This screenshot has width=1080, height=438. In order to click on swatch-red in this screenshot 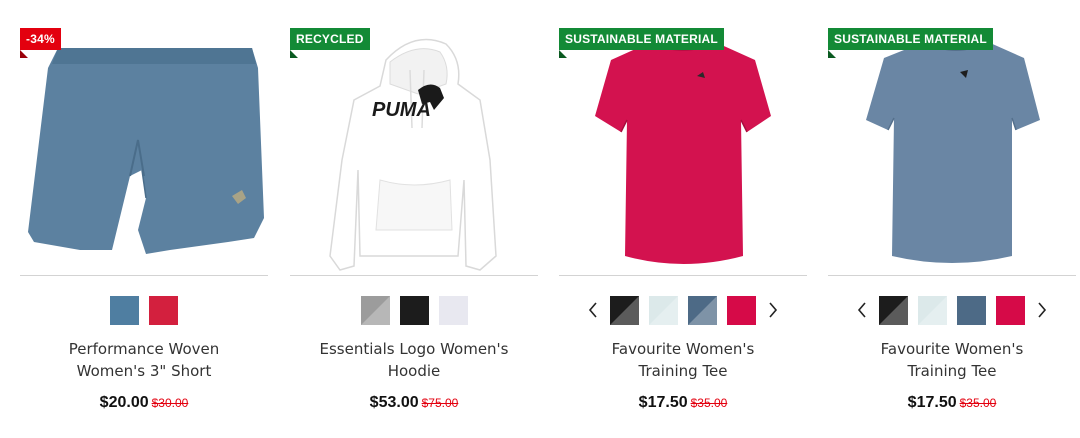, I will do `click(163, 310)`.